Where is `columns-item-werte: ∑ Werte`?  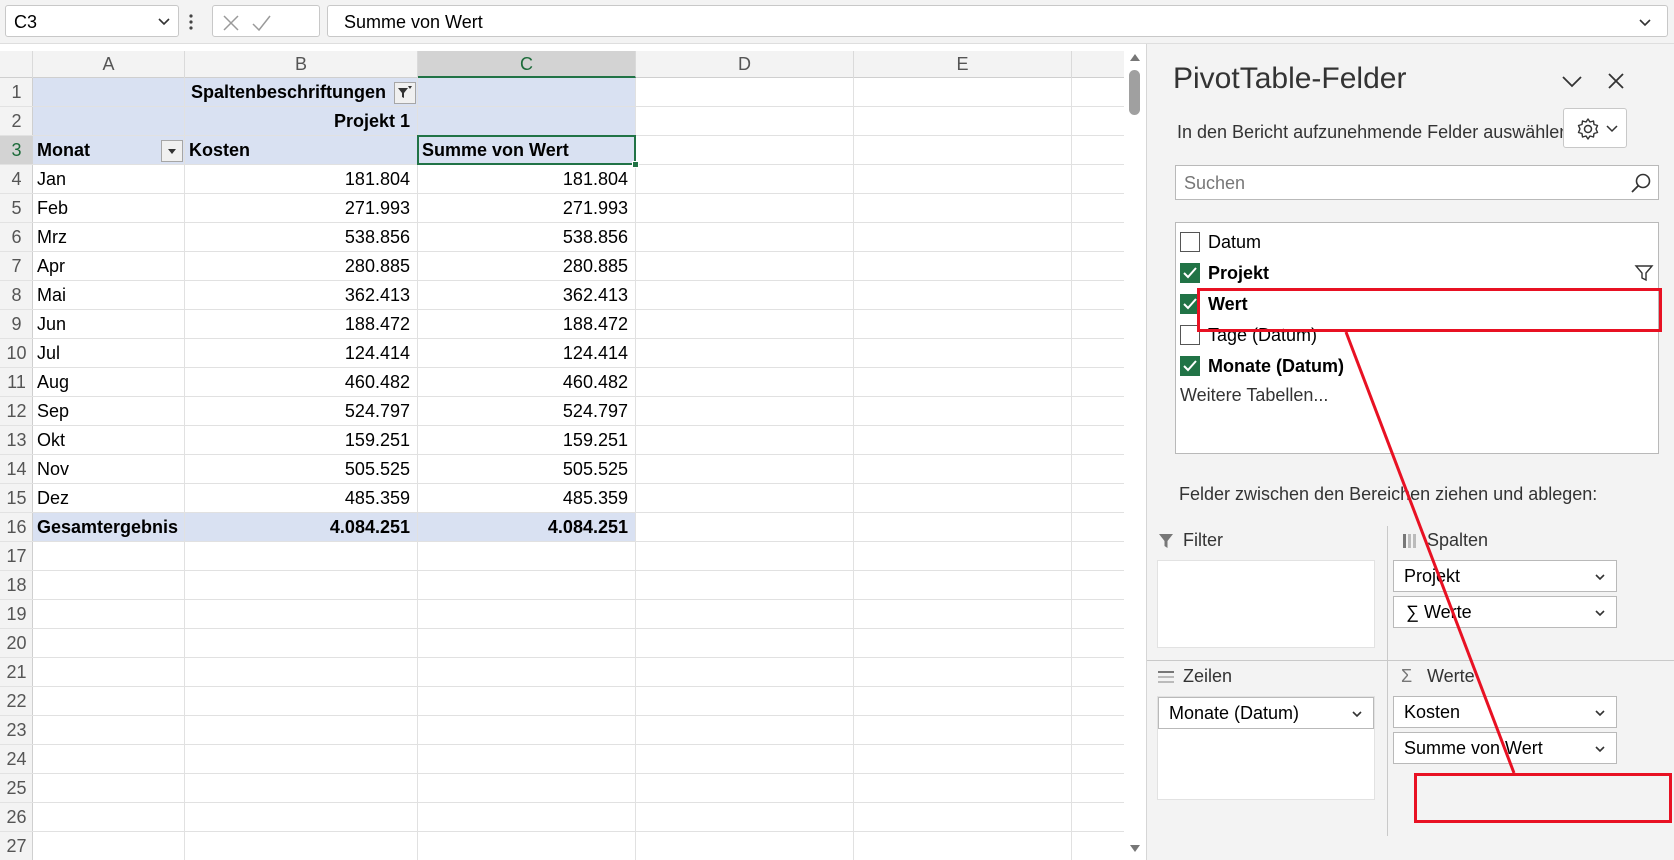
columns-item-werte: ∑ Werte is located at coordinates (1505, 612).